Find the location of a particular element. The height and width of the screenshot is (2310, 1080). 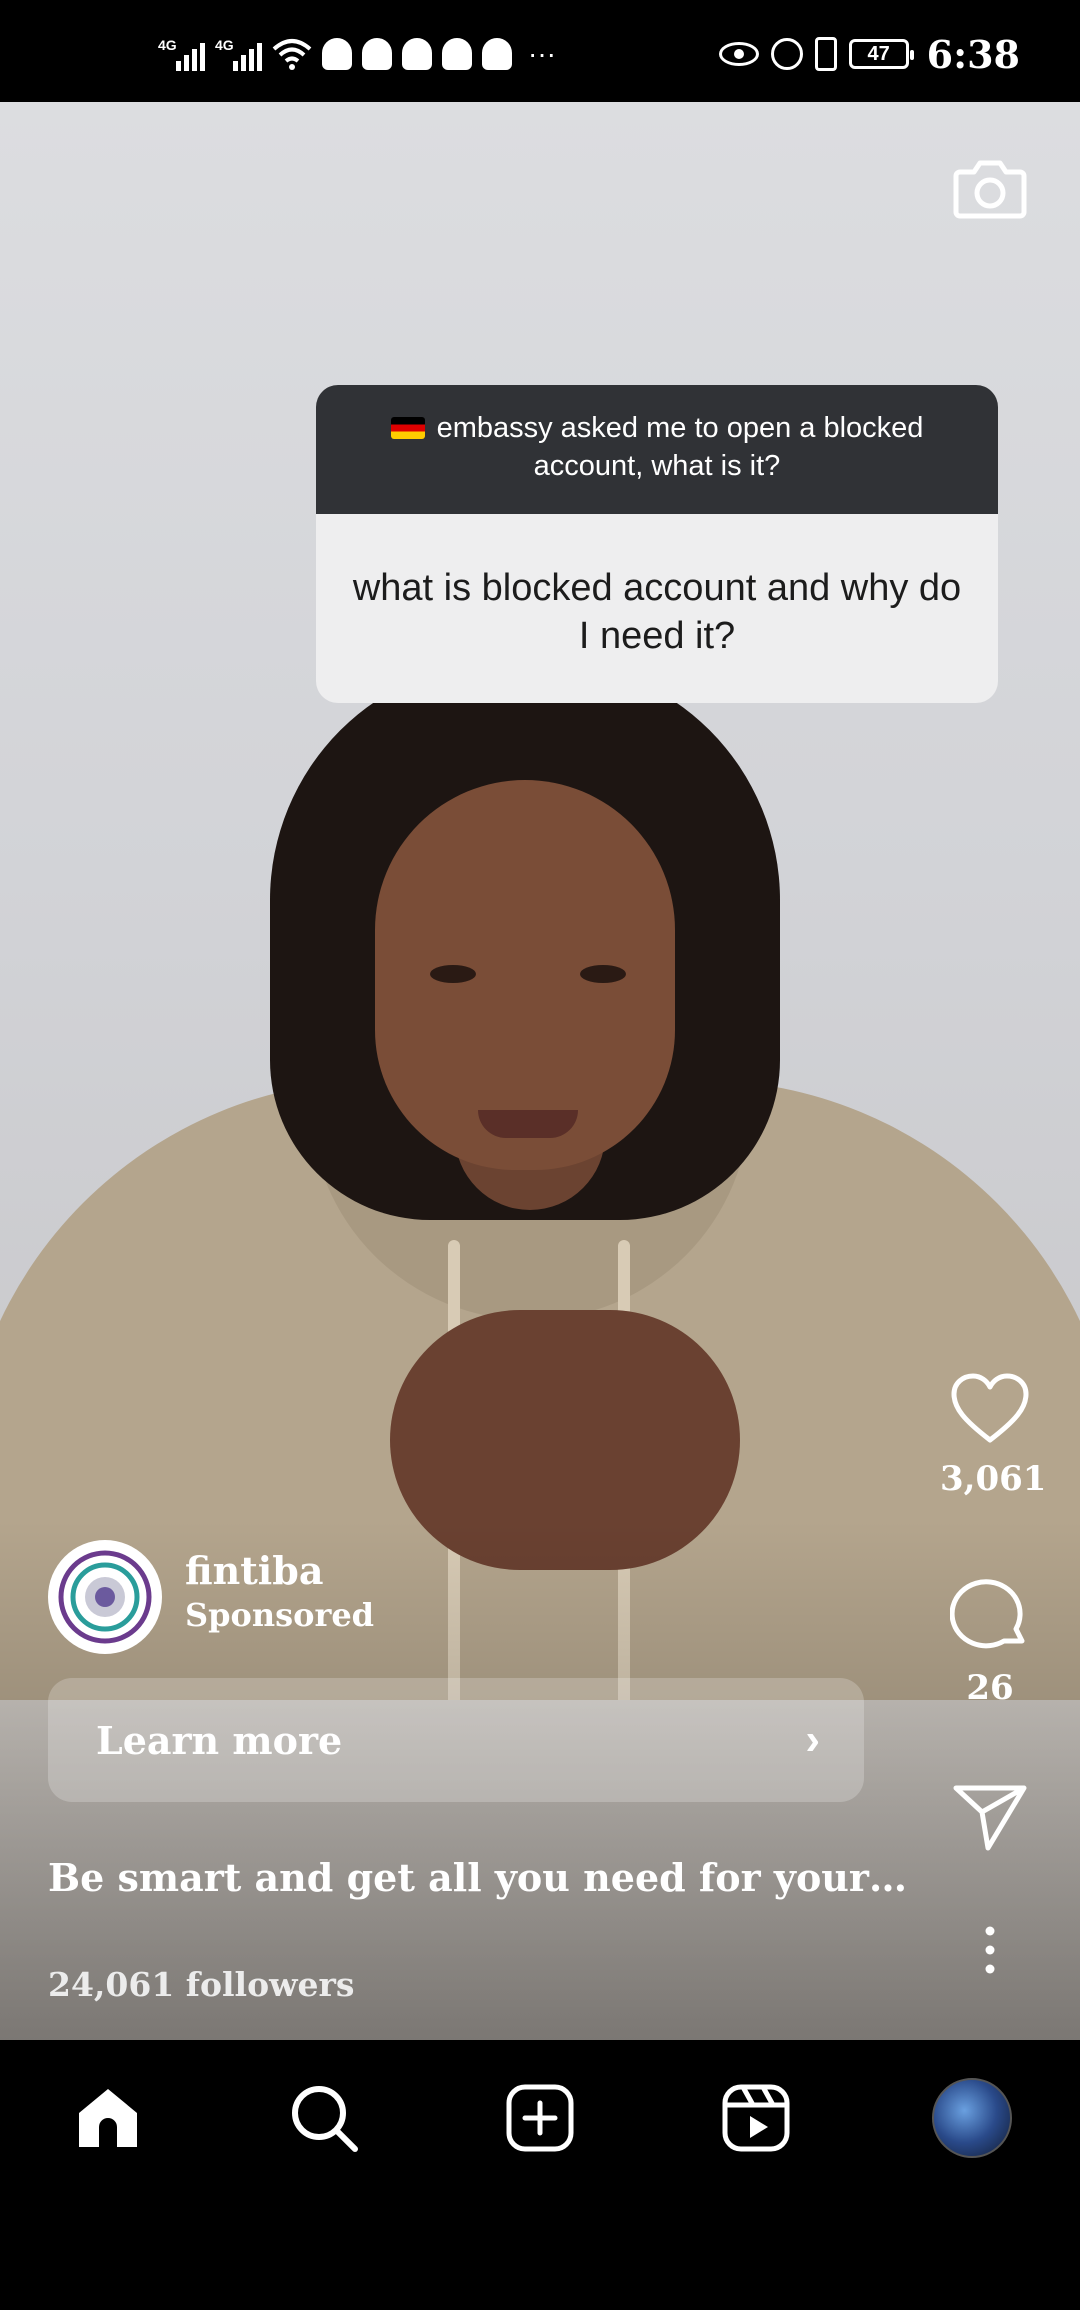

nav-search is located at coordinates (324, 2118).